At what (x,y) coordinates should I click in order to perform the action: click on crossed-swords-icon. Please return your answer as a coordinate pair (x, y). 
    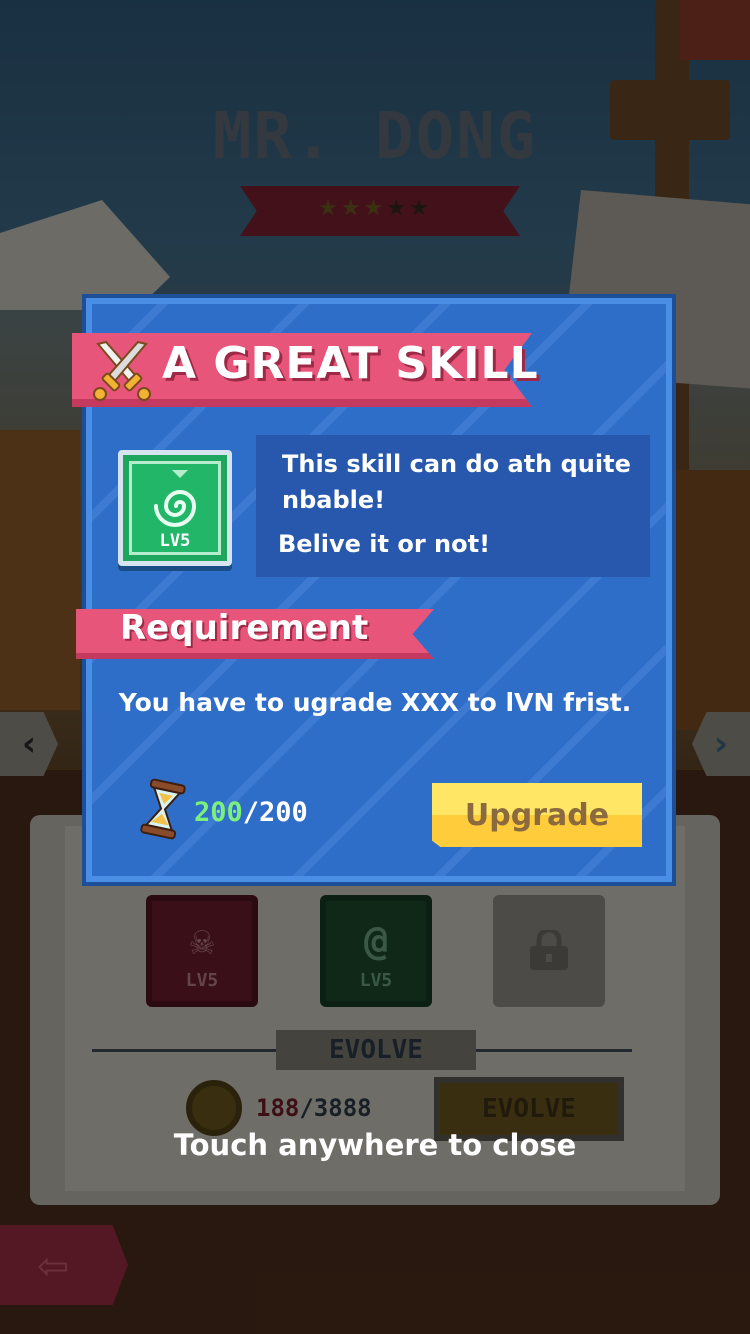
    Looking at the image, I should click on (122, 370).